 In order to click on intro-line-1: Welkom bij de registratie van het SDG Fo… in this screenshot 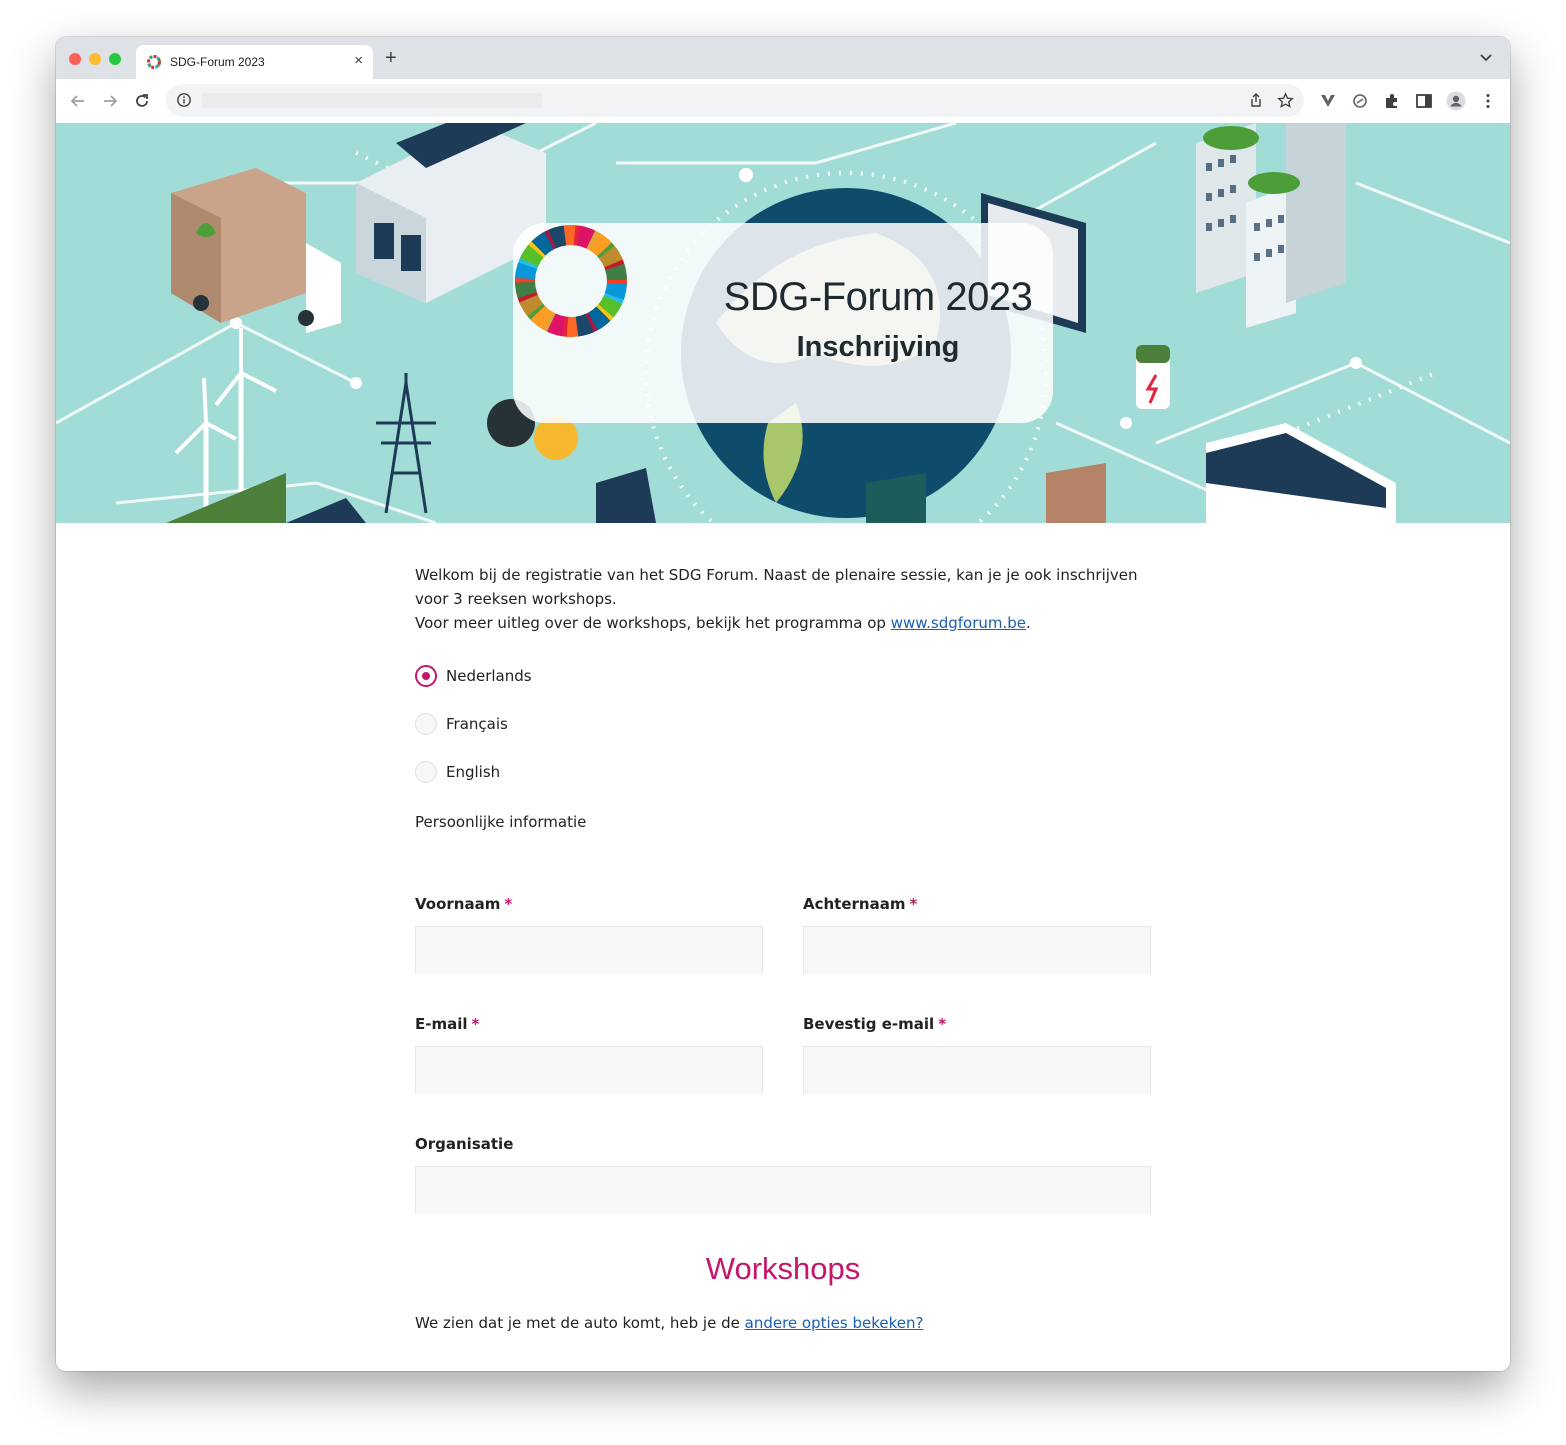, I will do `click(776, 587)`.